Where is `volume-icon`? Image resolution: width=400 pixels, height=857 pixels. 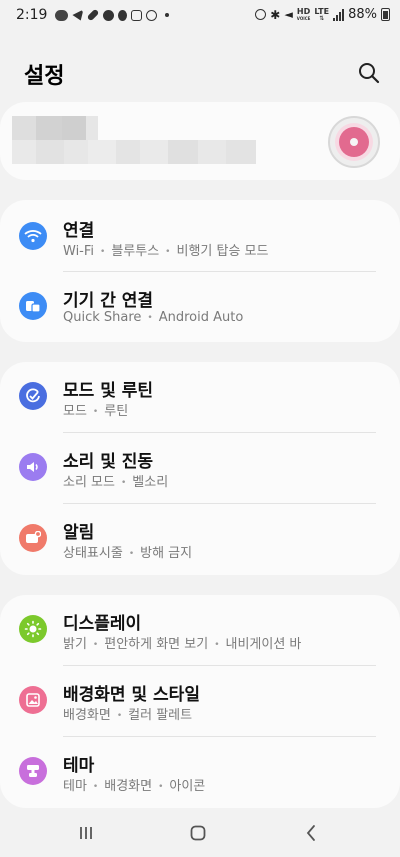
volume-icon is located at coordinates (33, 467).